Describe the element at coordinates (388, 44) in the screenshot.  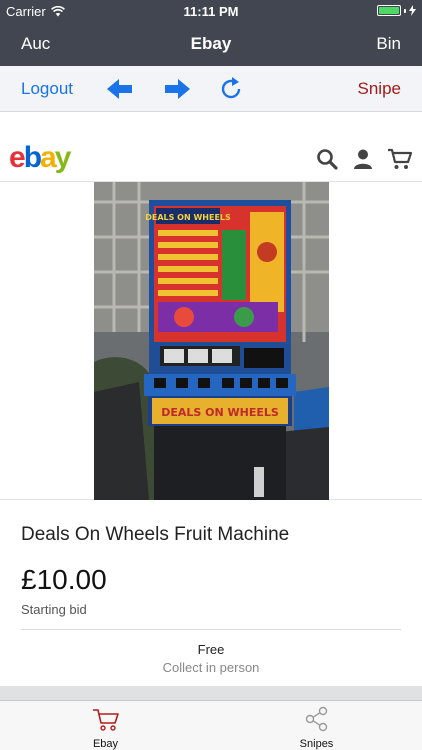
I see `nav-bin-button: Bin` at that location.